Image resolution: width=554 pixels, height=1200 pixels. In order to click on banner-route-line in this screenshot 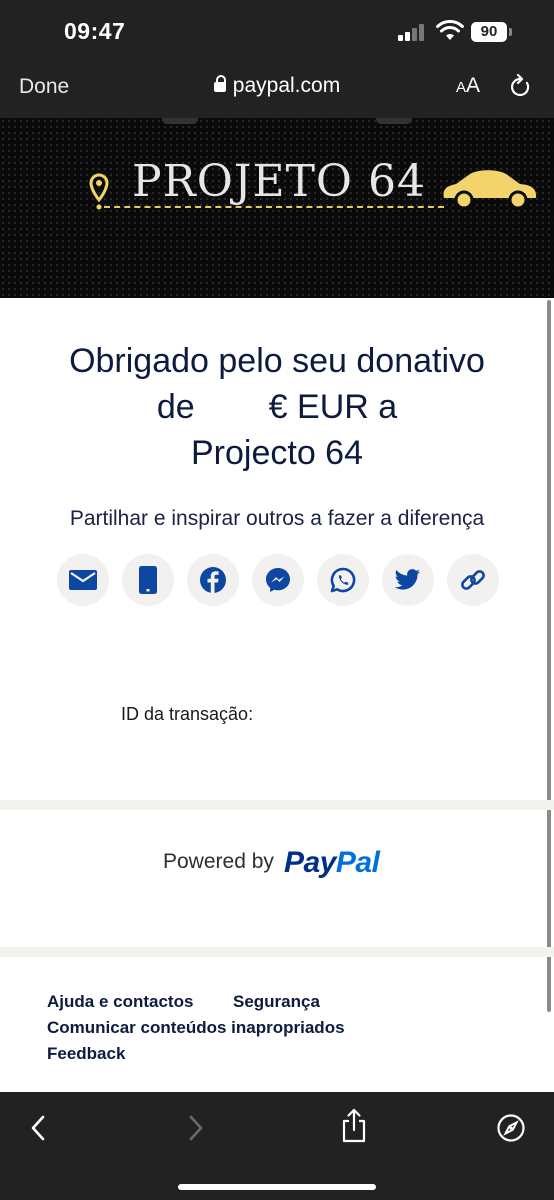, I will do `click(274, 207)`.